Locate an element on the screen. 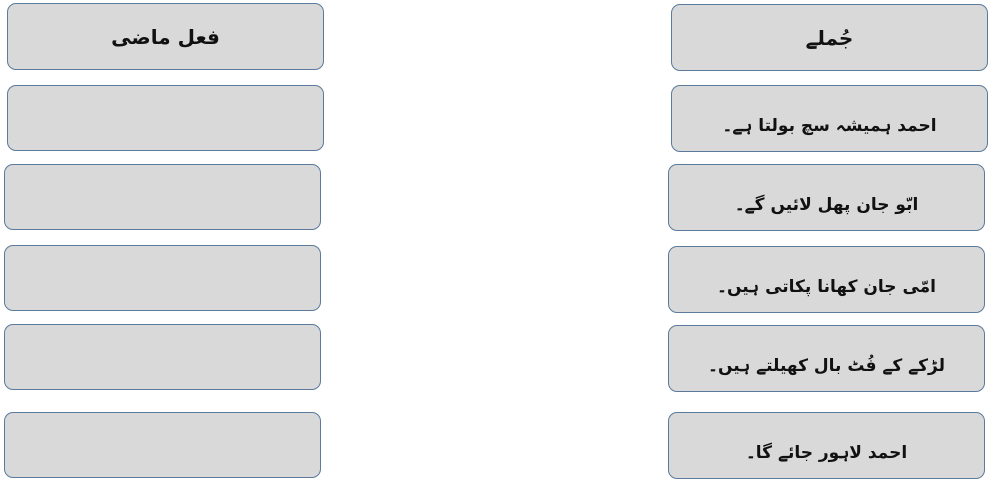 Image resolution: width=988 pixels, height=482 pixels. sentence-box-2: ابّو جان پھل لائیں گے۔ is located at coordinates (826, 197).